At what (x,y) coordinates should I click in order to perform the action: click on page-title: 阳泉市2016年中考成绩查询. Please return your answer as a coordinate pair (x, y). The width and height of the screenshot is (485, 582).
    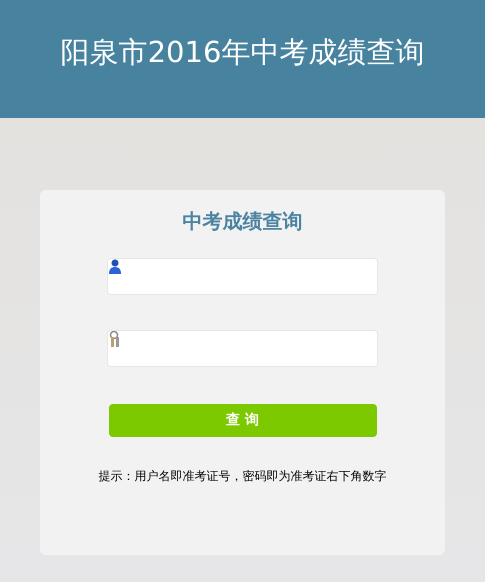
    Looking at the image, I should click on (242, 53).